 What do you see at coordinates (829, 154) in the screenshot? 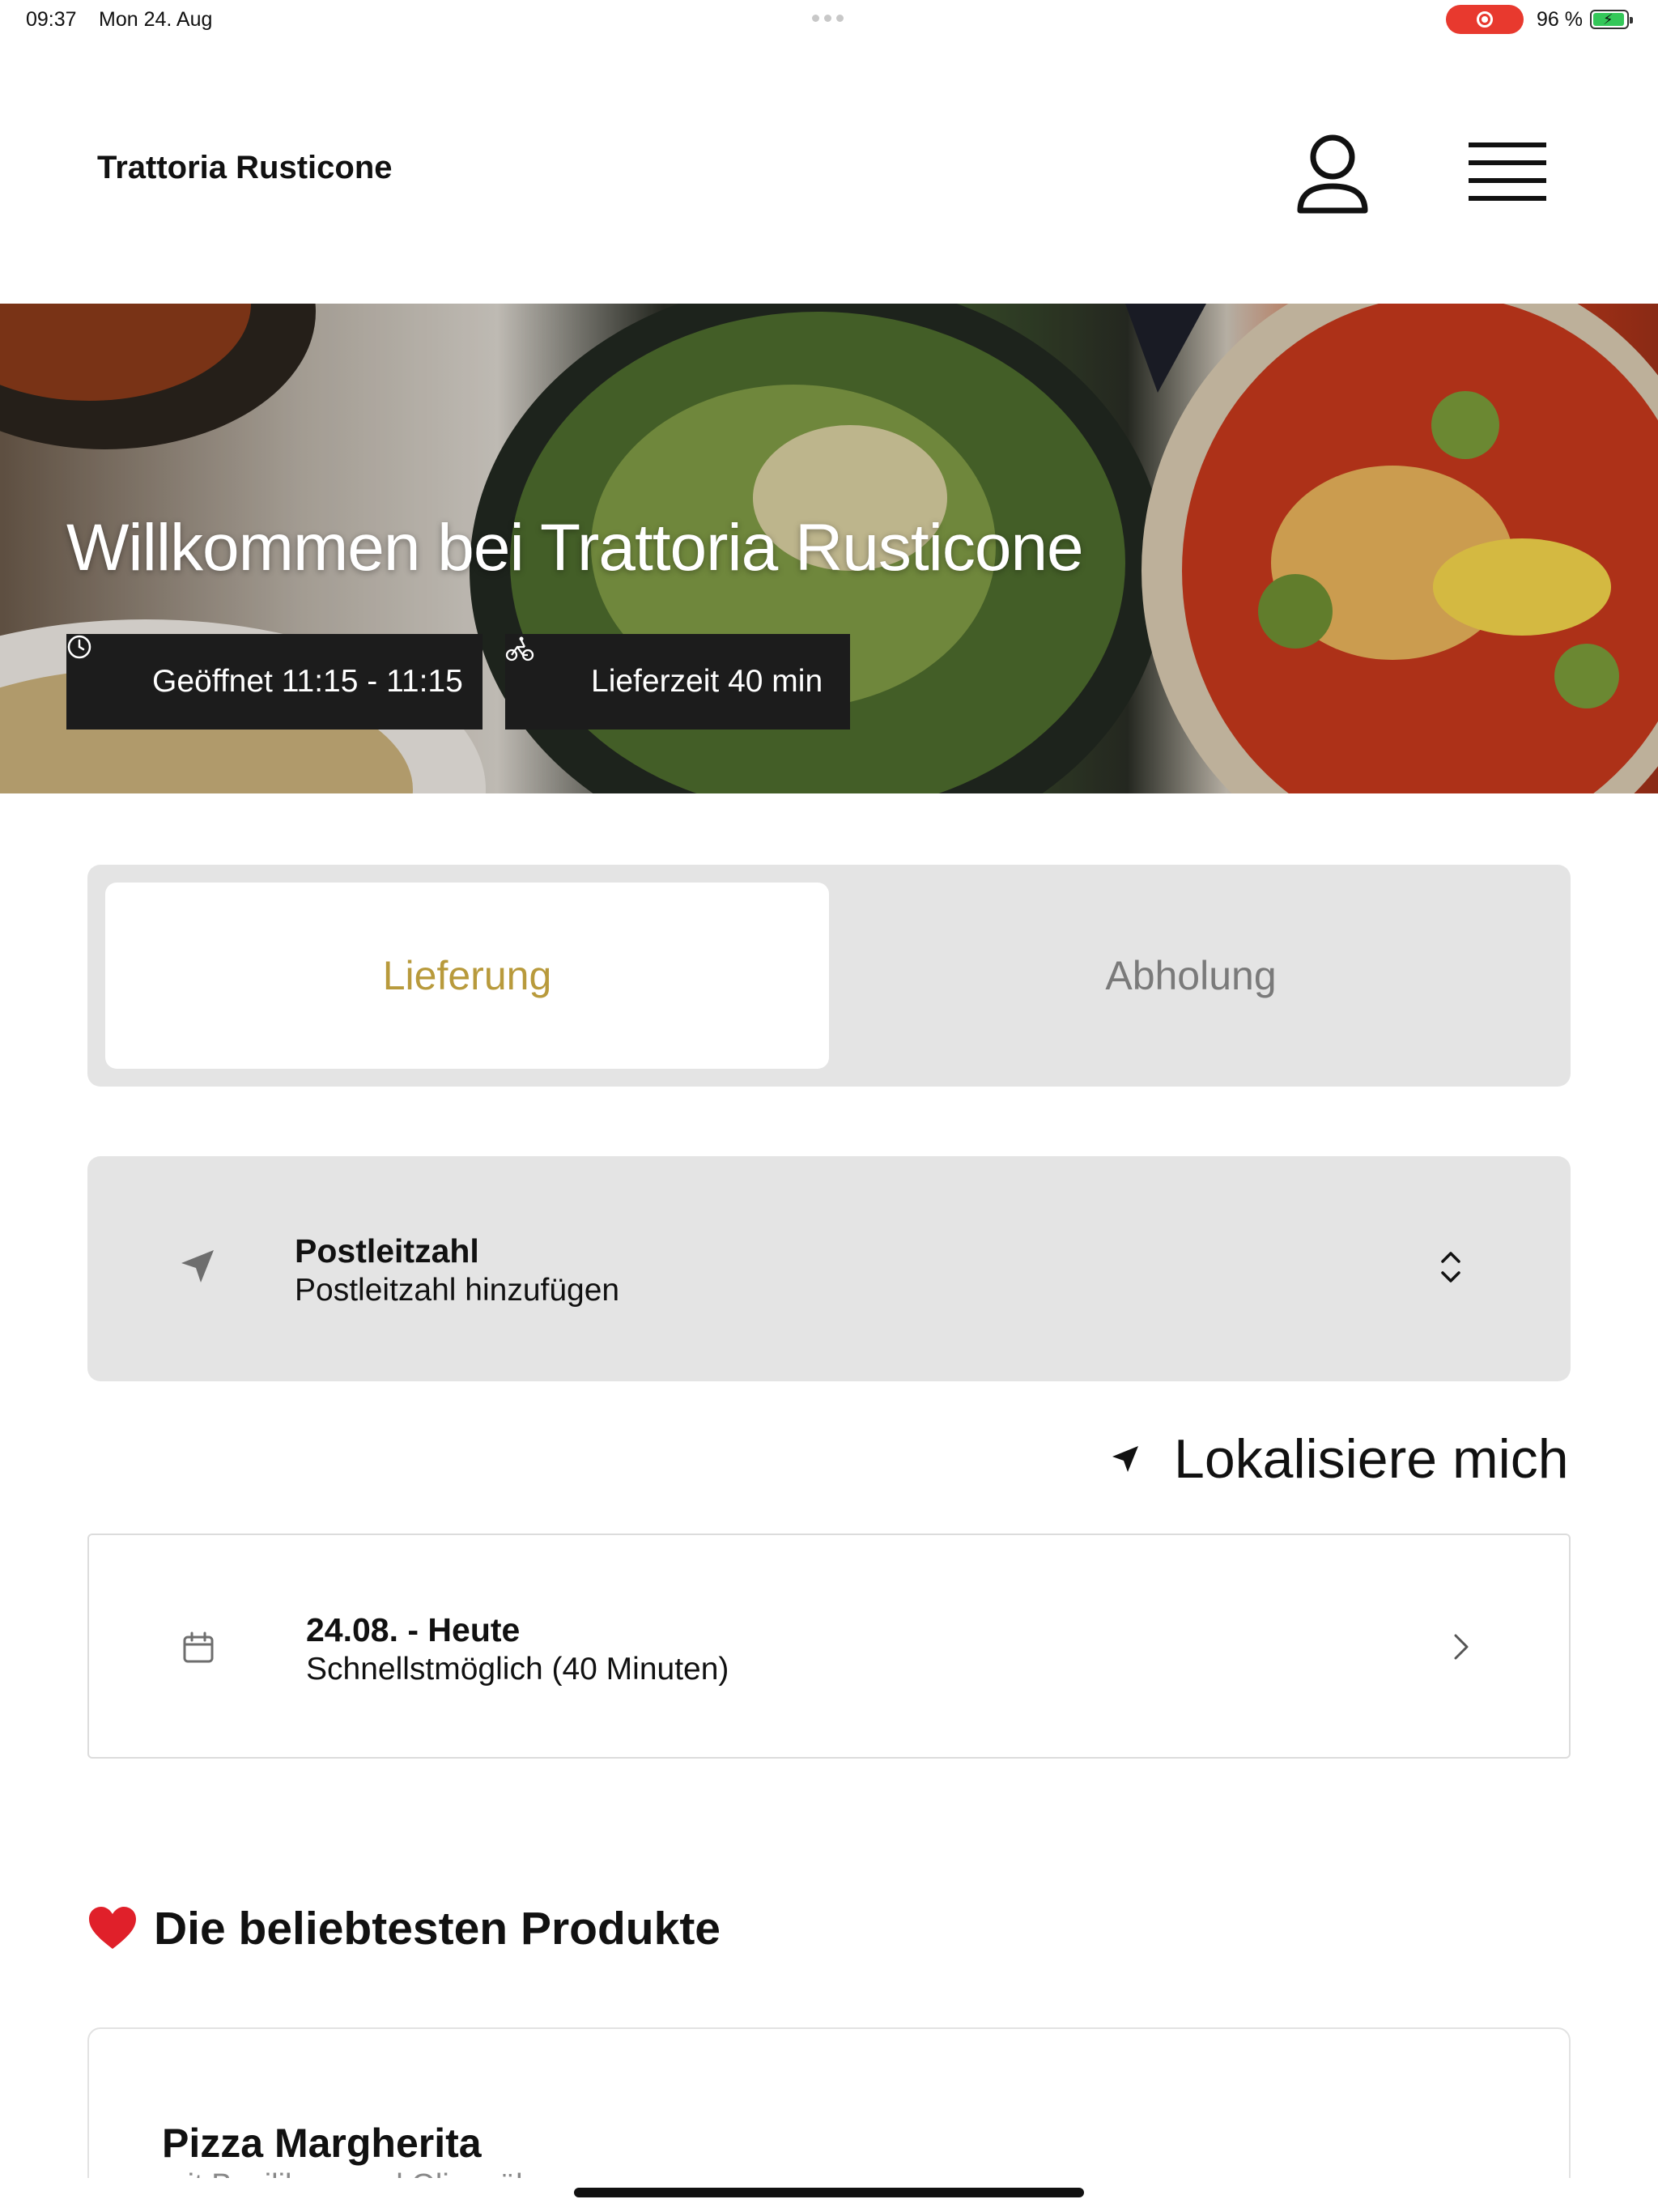
I see `app-header: Trattoria Rusticone` at bounding box center [829, 154].